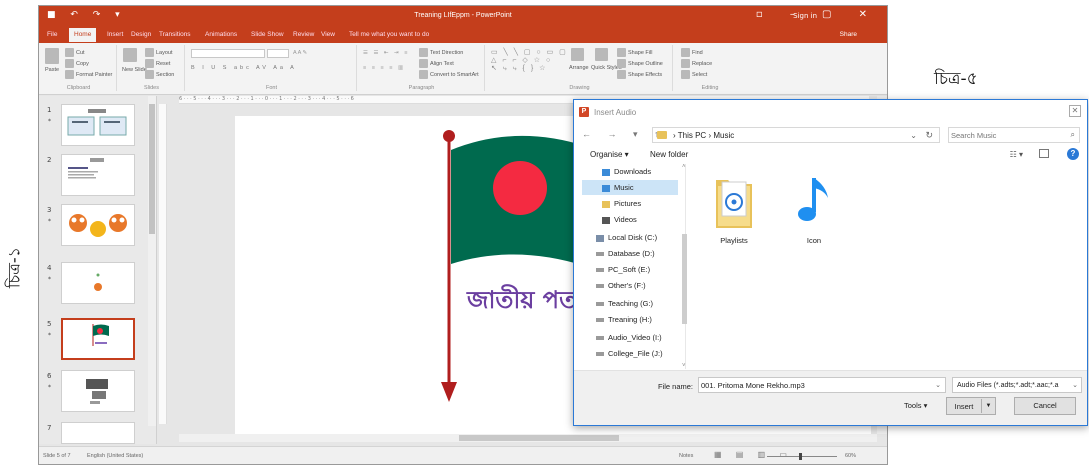 This screenshot has height=468, width=1089. I want to click on replace-button: Replace, so click(696, 63).